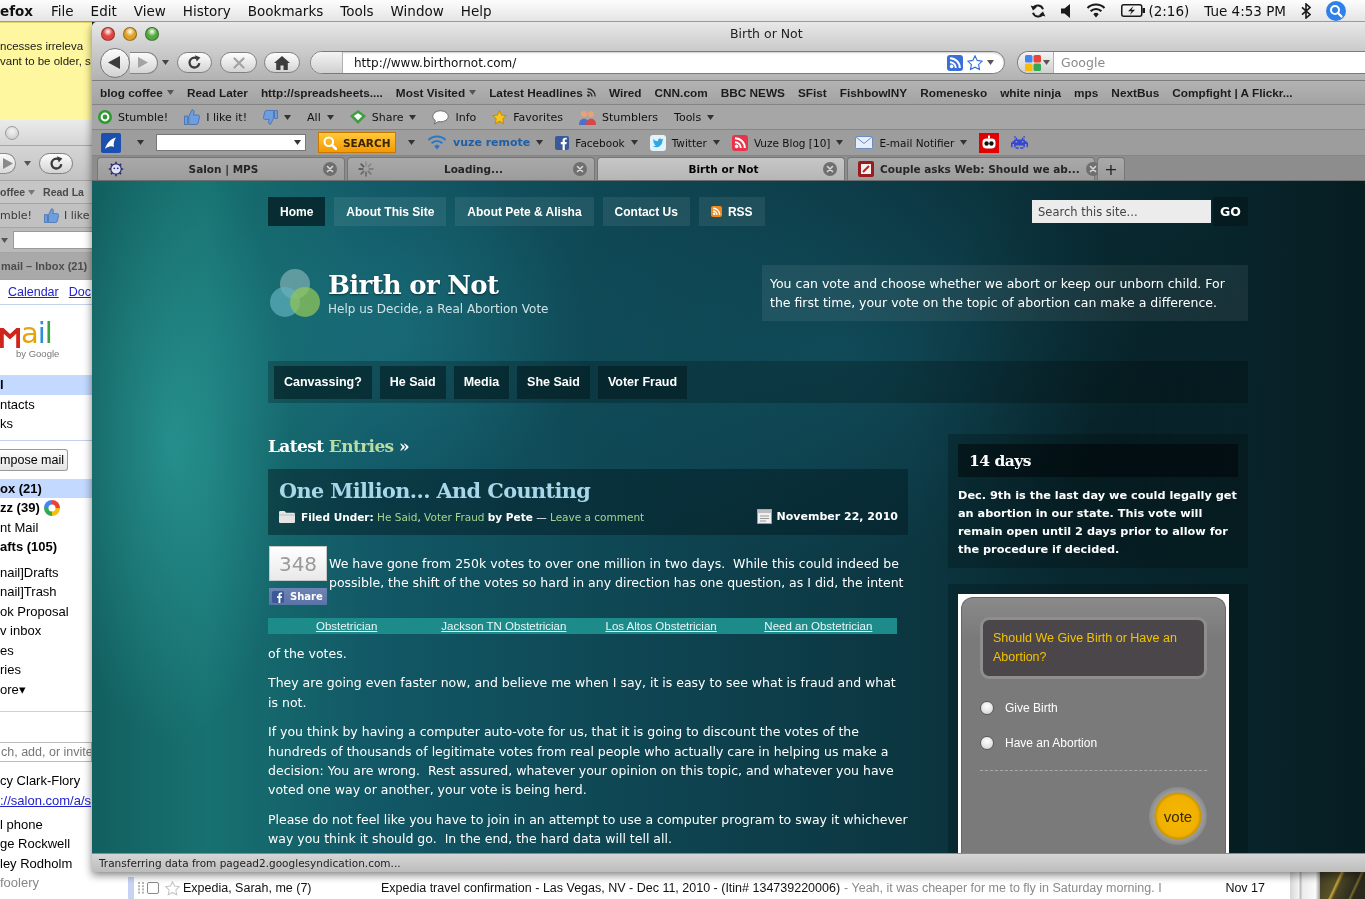  I want to click on toolbar-button: I like, so click(66, 215).